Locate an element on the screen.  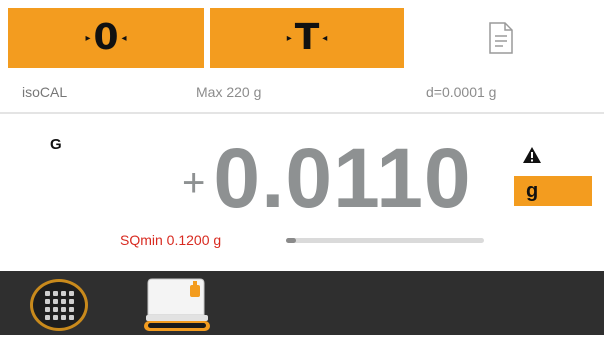
max-capacity: Max 220 g is located at coordinates (229, 92).